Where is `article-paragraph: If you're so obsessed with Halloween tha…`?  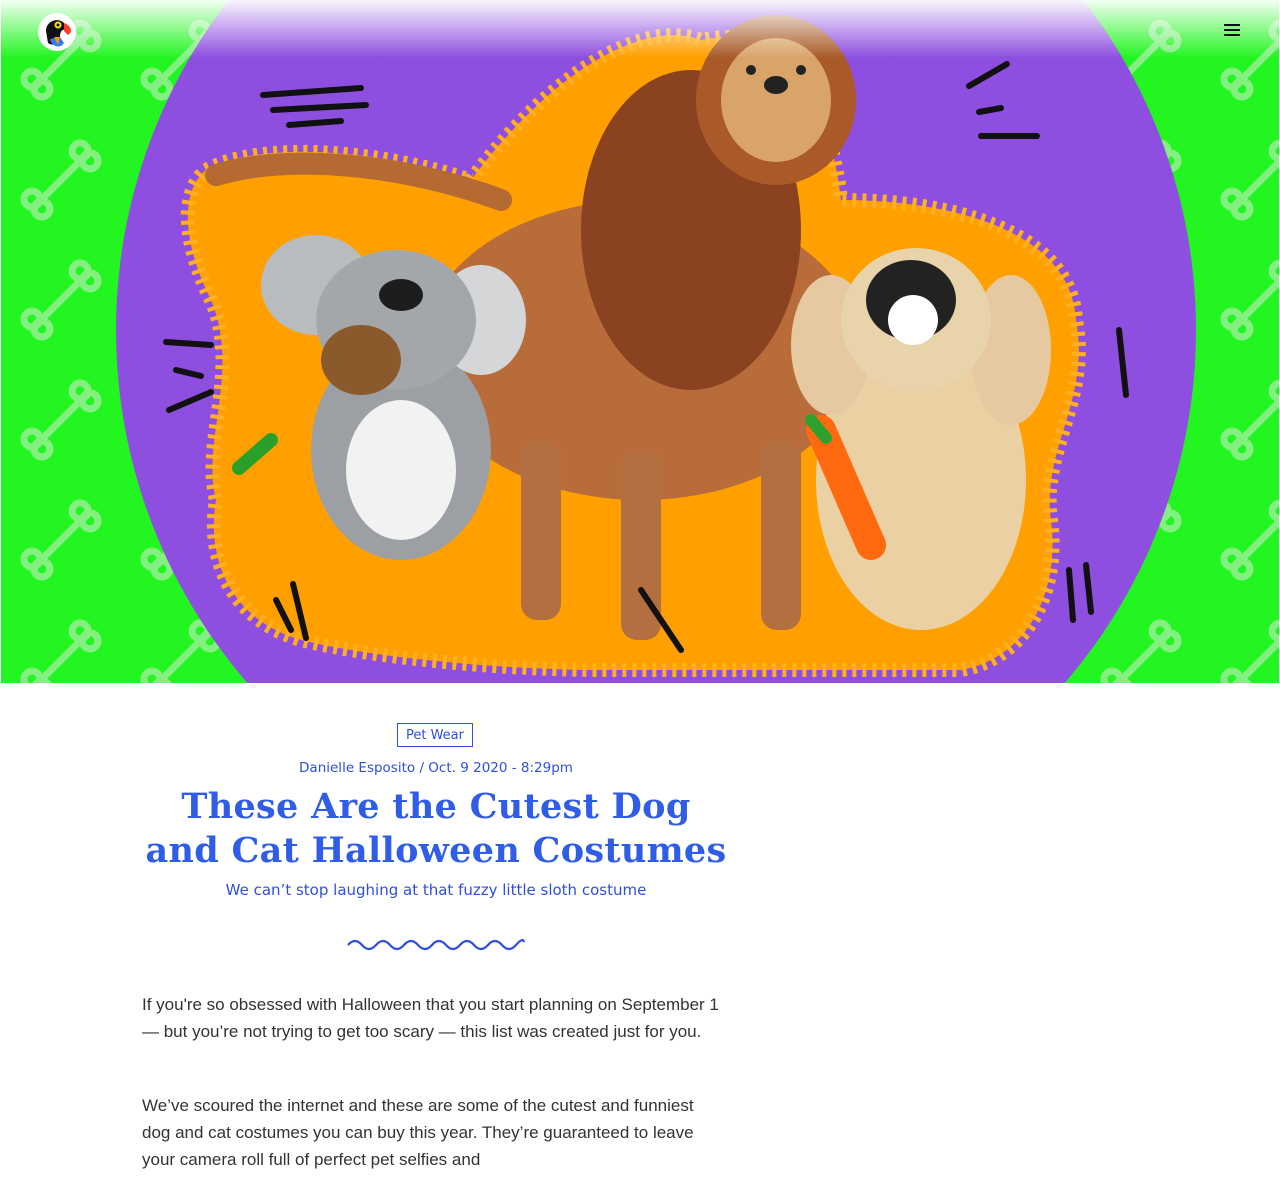
article-paragraph: If you're so obsessed with Halloween tha… is located at coordinates (430, 1018).